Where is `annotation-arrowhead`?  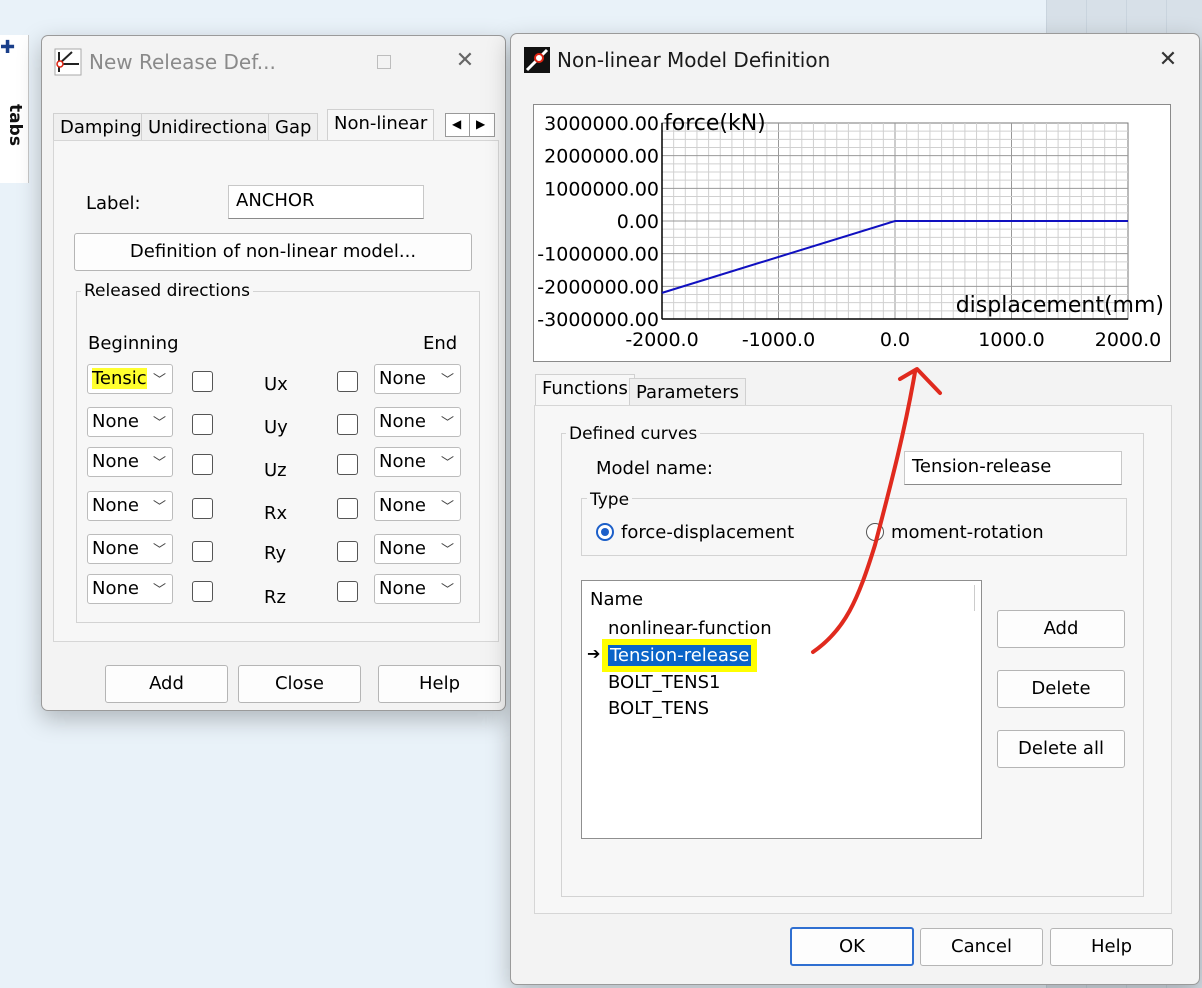
annotation-arrowhead is located at coordinates (920, 381).